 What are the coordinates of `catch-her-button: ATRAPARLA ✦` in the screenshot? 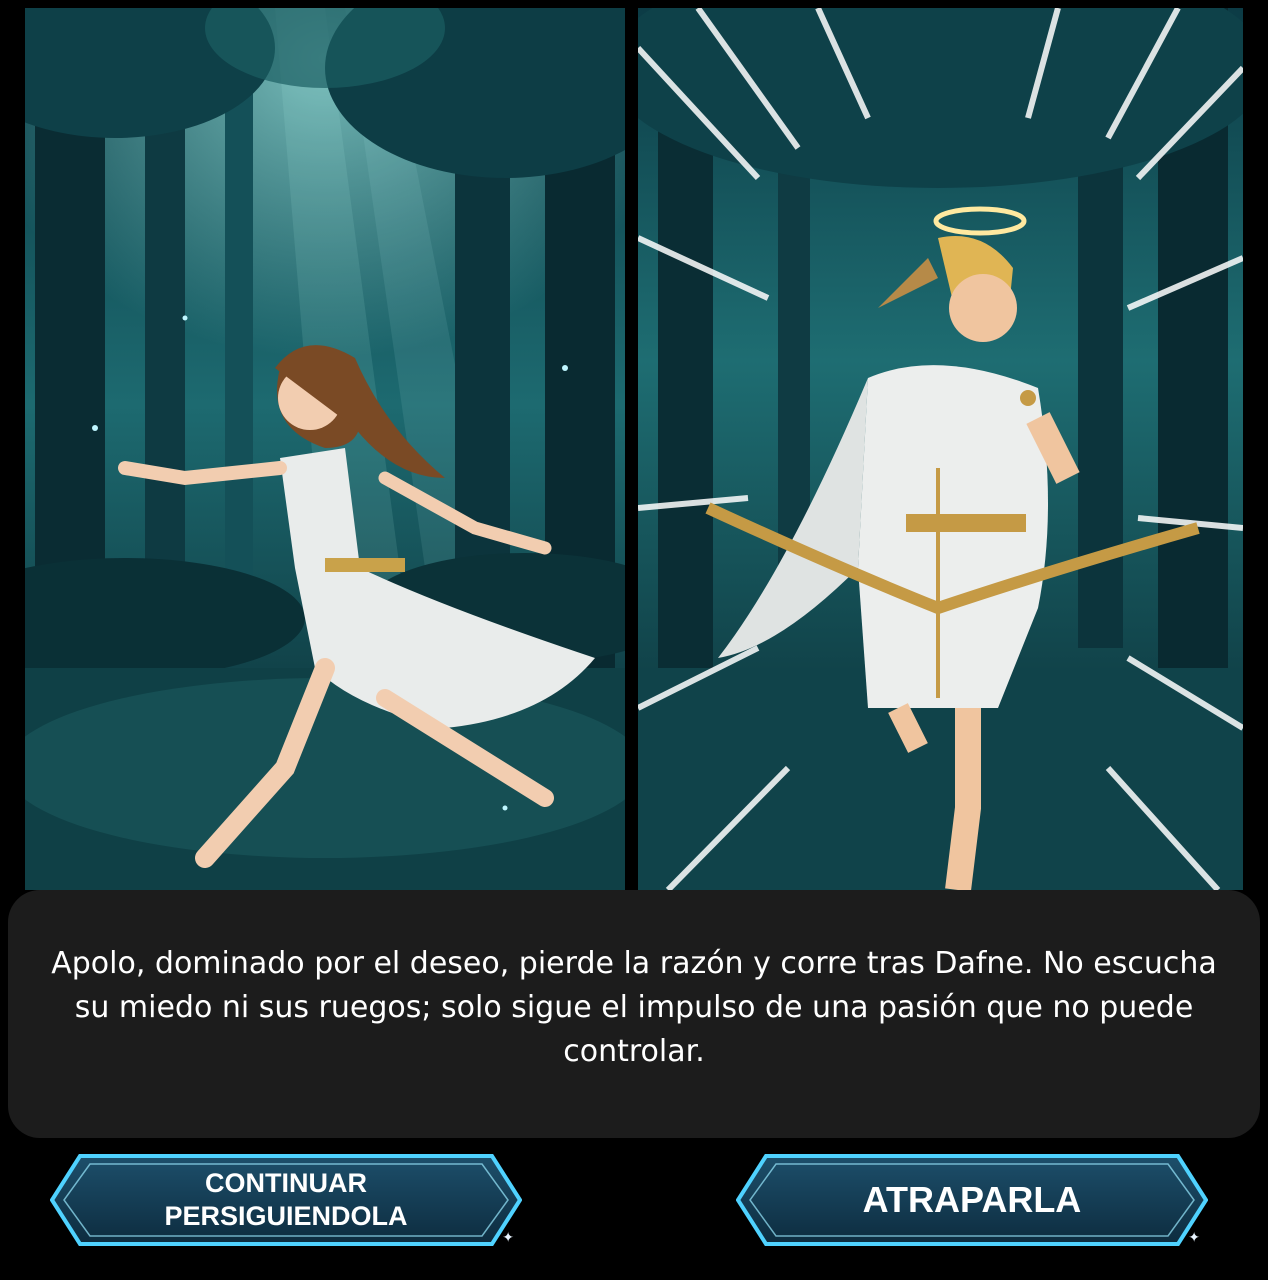 It's located at (972, 1200).